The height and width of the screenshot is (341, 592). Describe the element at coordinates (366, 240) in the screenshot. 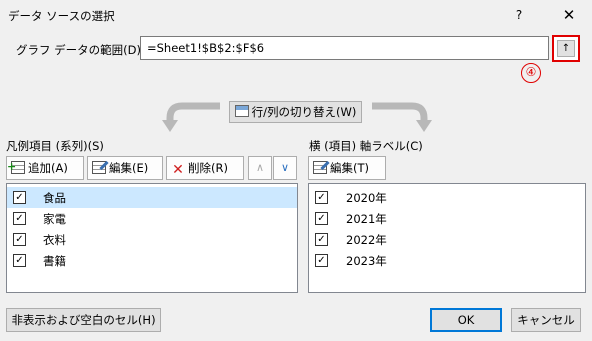

I see `category-item-label: 2022年` at that location.